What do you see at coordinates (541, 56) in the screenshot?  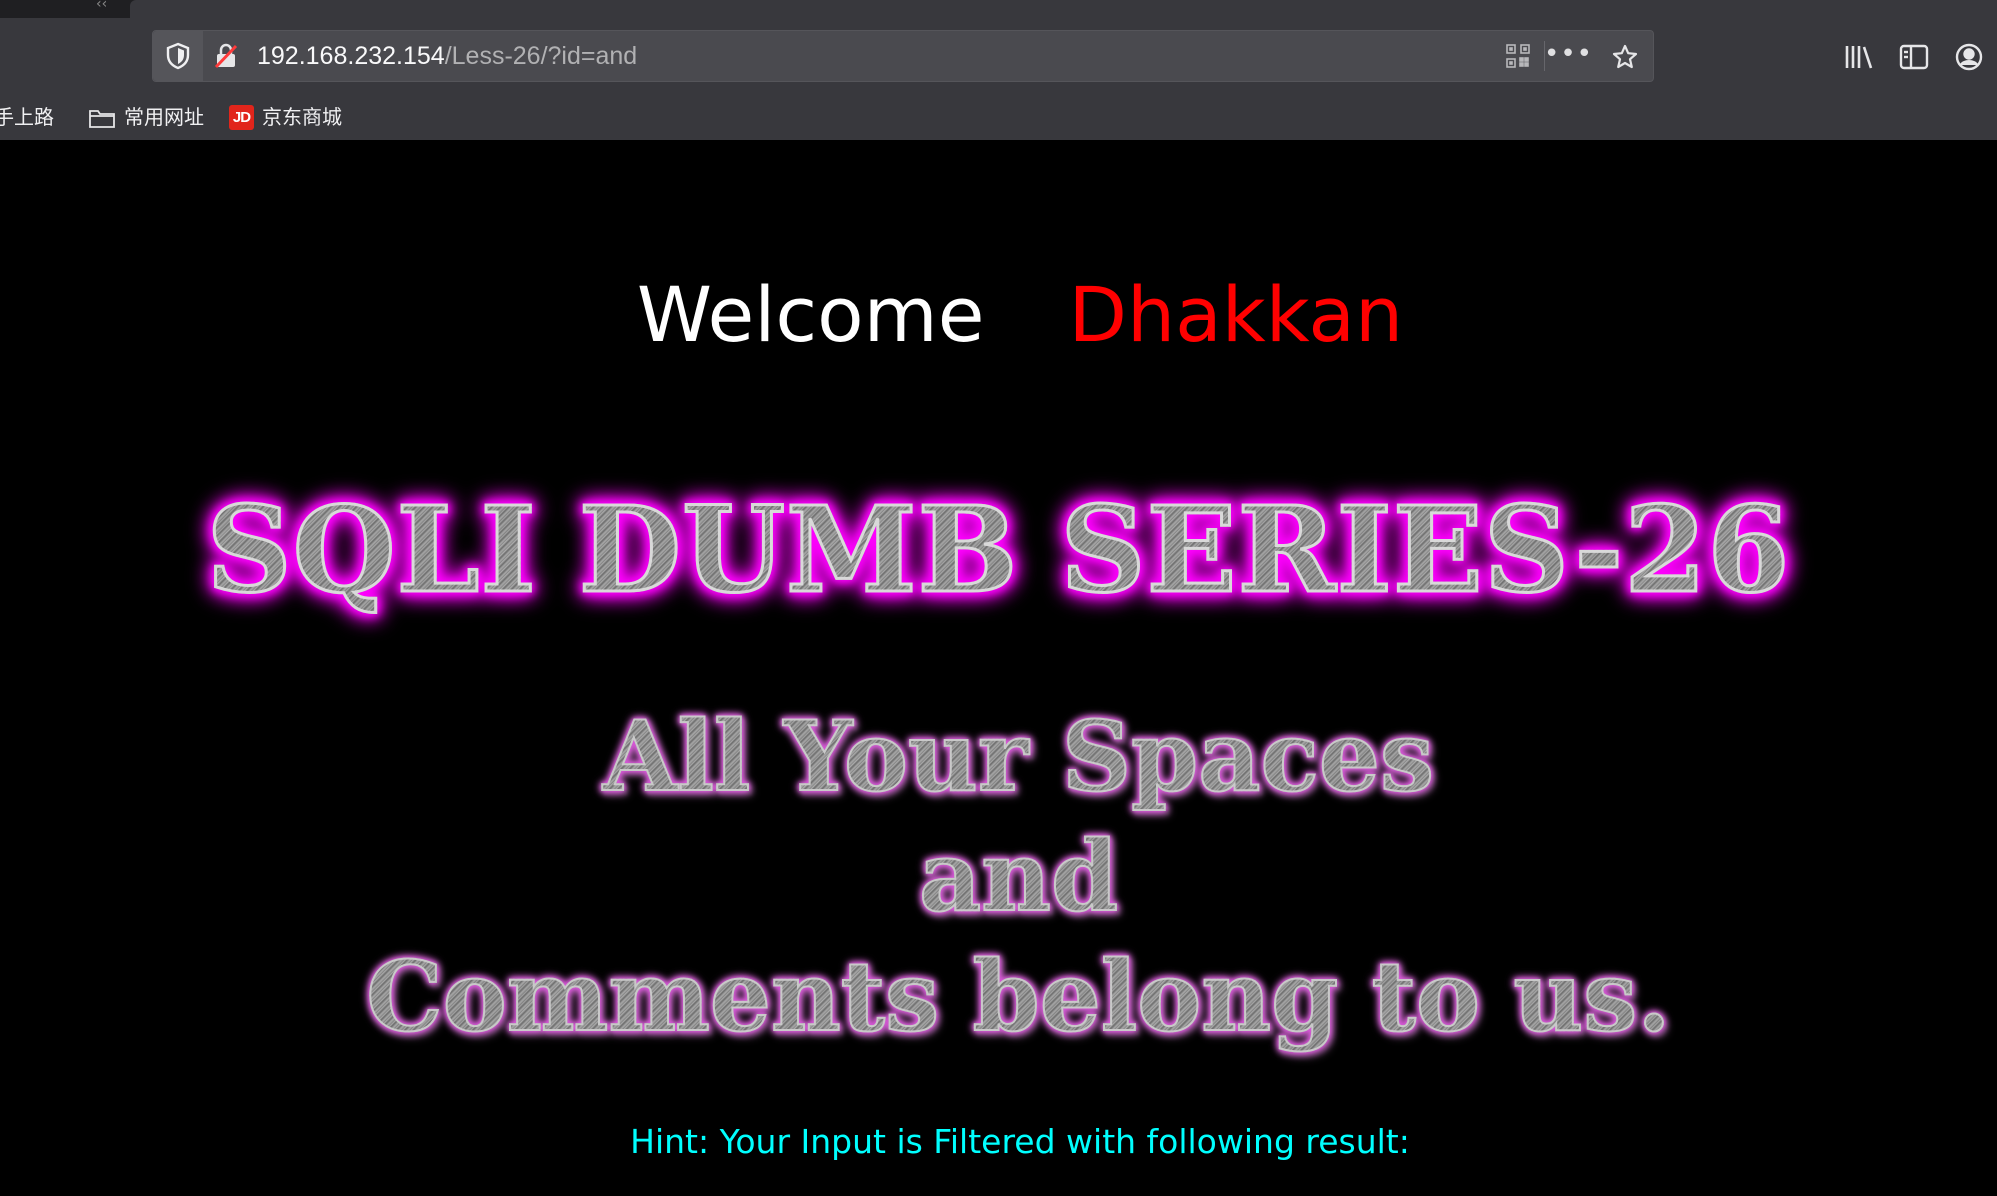 I see `url-path: /Less-26/?id=and` at bounding box center [541, 56].